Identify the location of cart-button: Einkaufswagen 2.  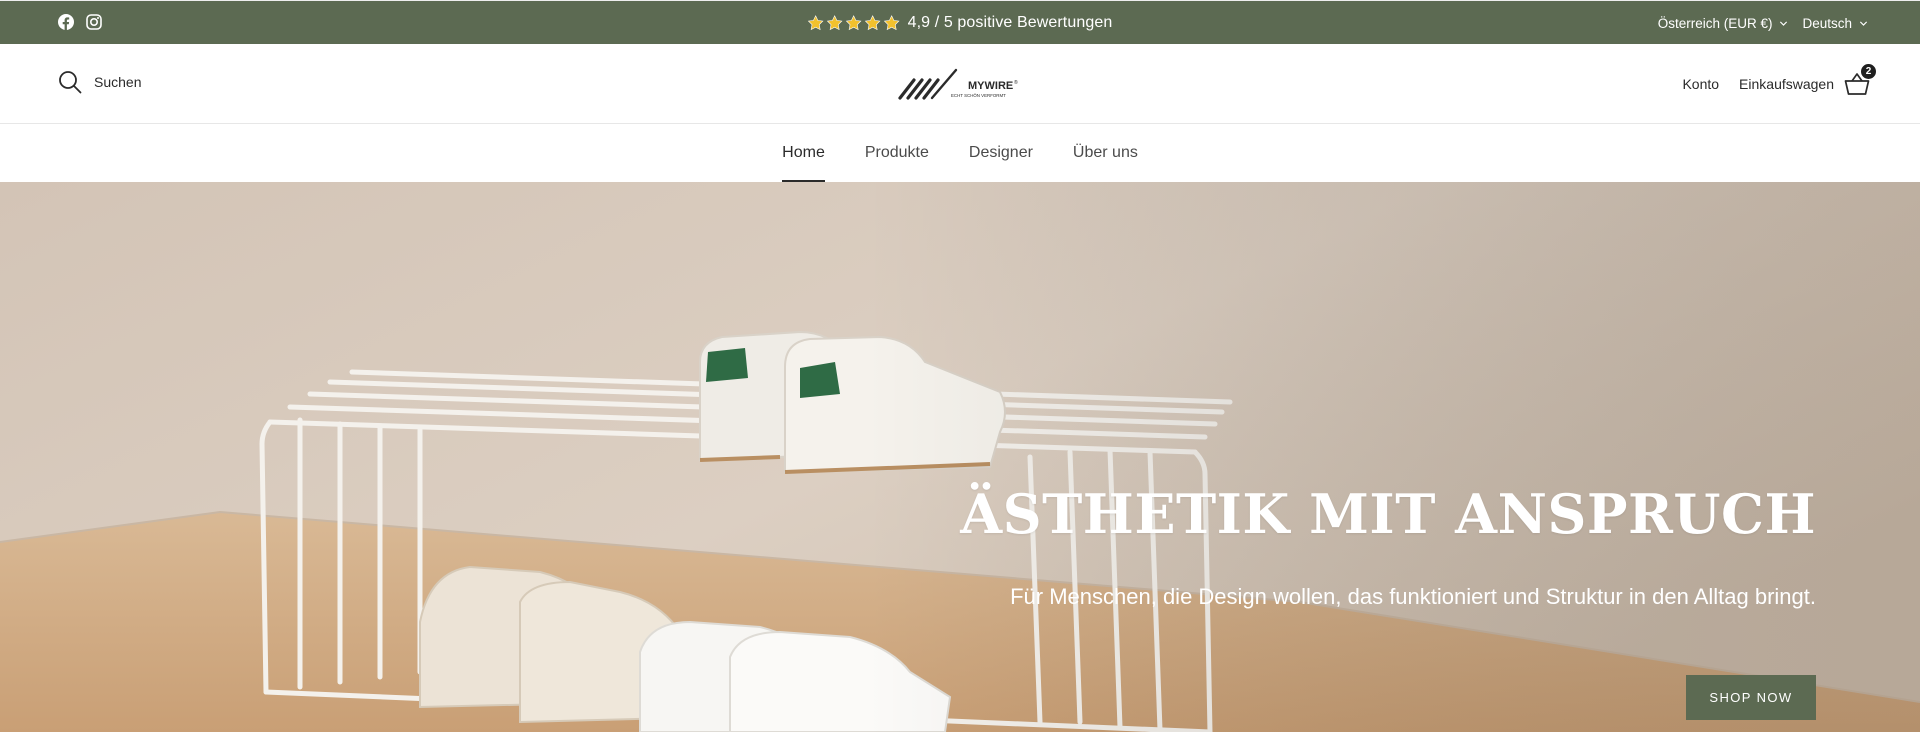
(1807, 80).